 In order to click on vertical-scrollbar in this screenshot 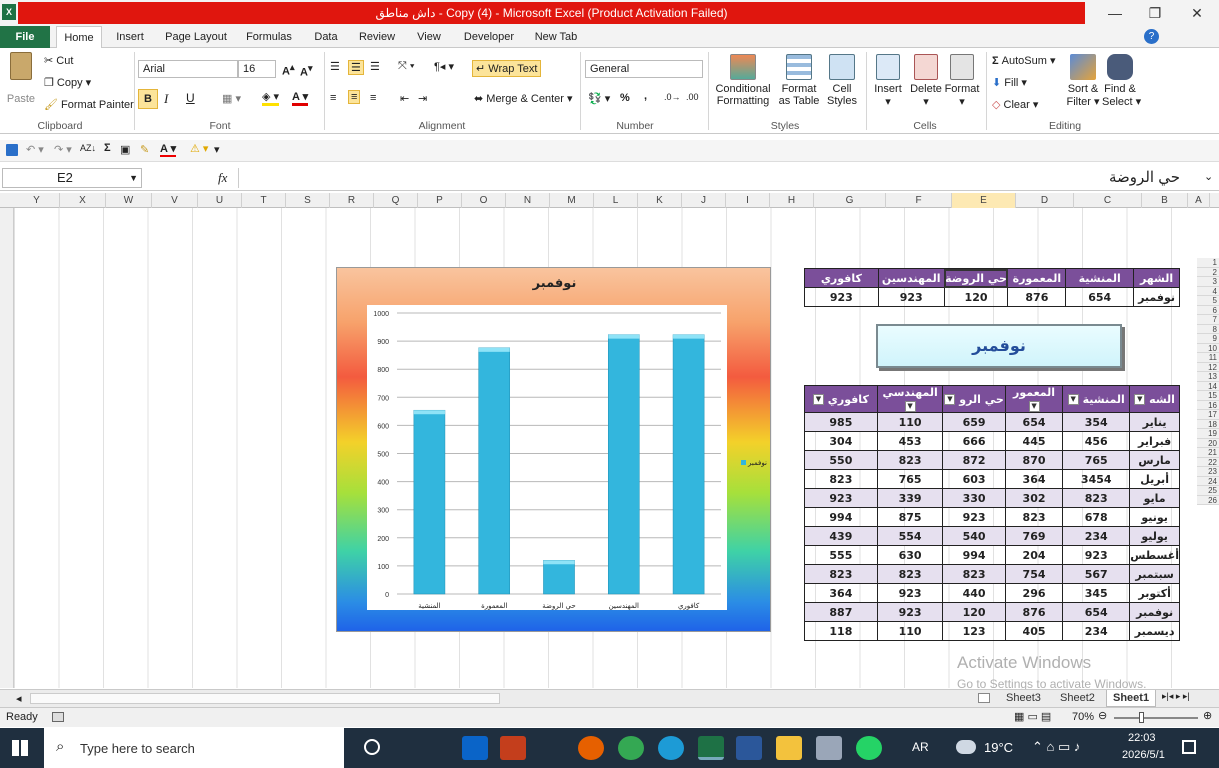, I will do `click(7, 448)`.